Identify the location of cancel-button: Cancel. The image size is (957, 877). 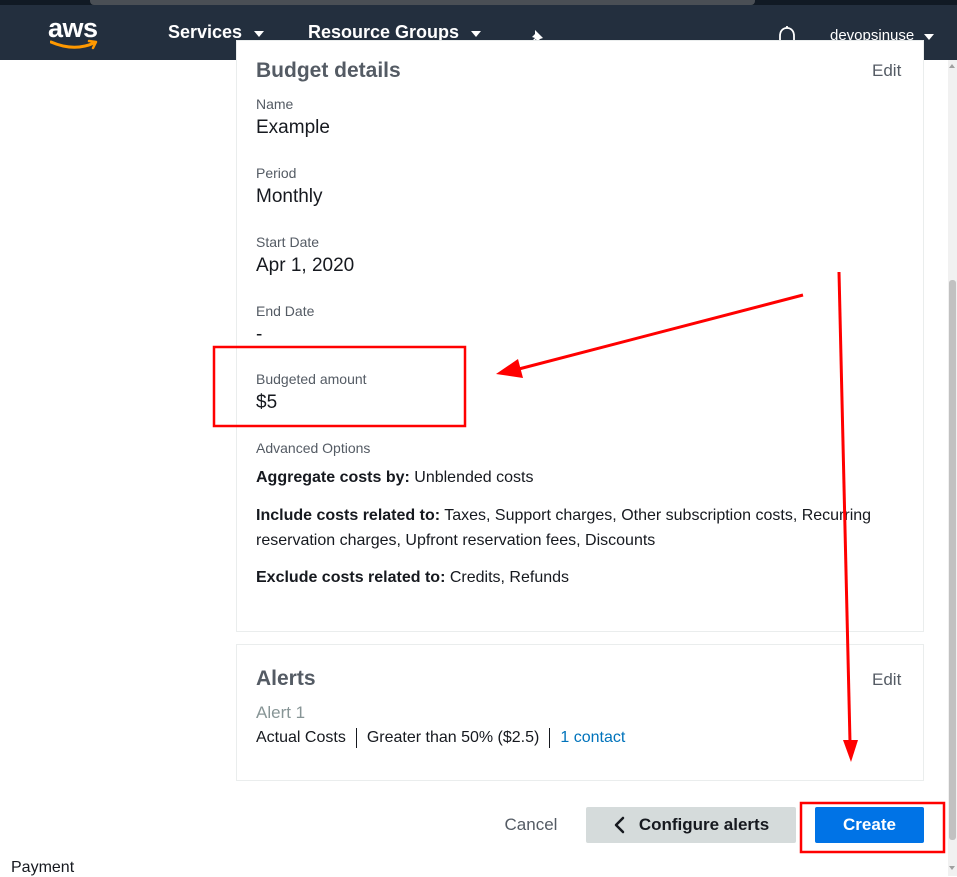
(531, 825).